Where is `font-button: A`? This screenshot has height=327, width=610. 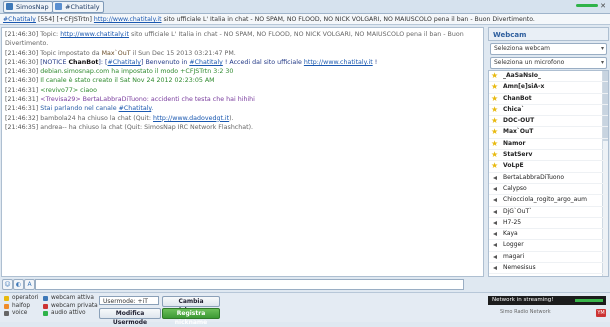
font-button: A is located at coordinates (29, 284).